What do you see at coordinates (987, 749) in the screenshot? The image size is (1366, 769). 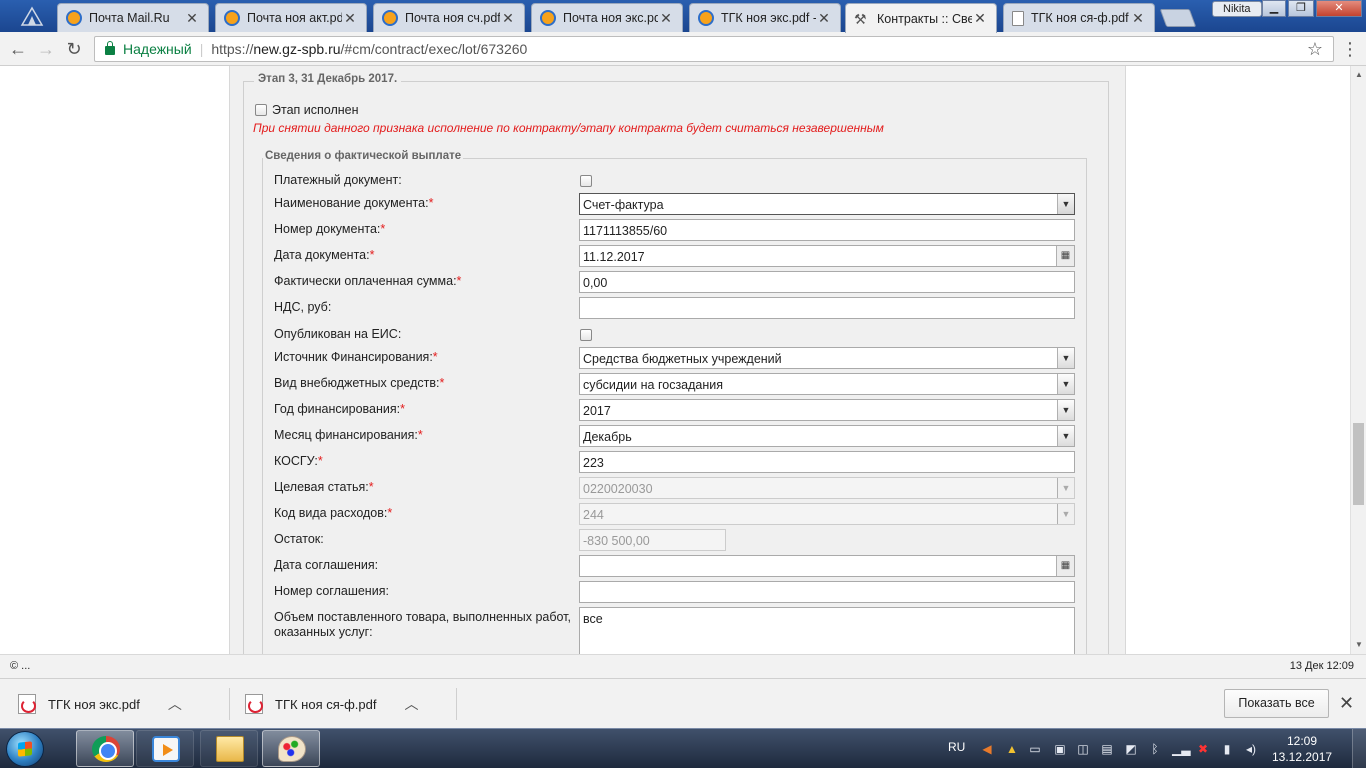 I see `speaker-icon: ◀` at bounding box center [987, 749].